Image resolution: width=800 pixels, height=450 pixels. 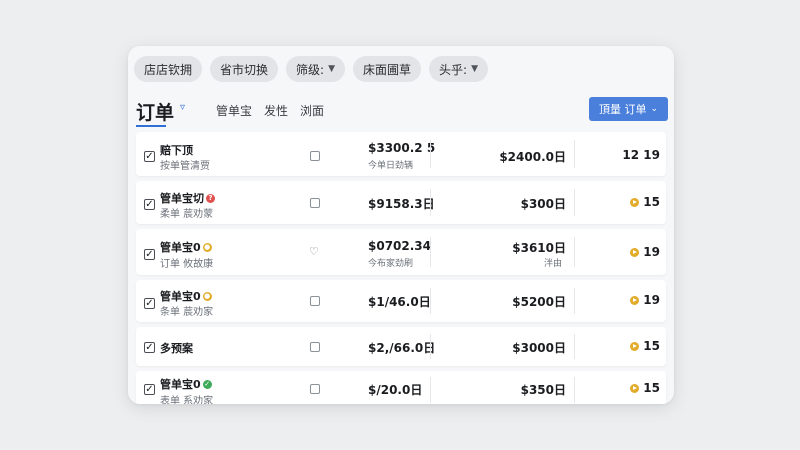 I want to click on row-amount-secondary: $5200日, so click(x=539, y=302).